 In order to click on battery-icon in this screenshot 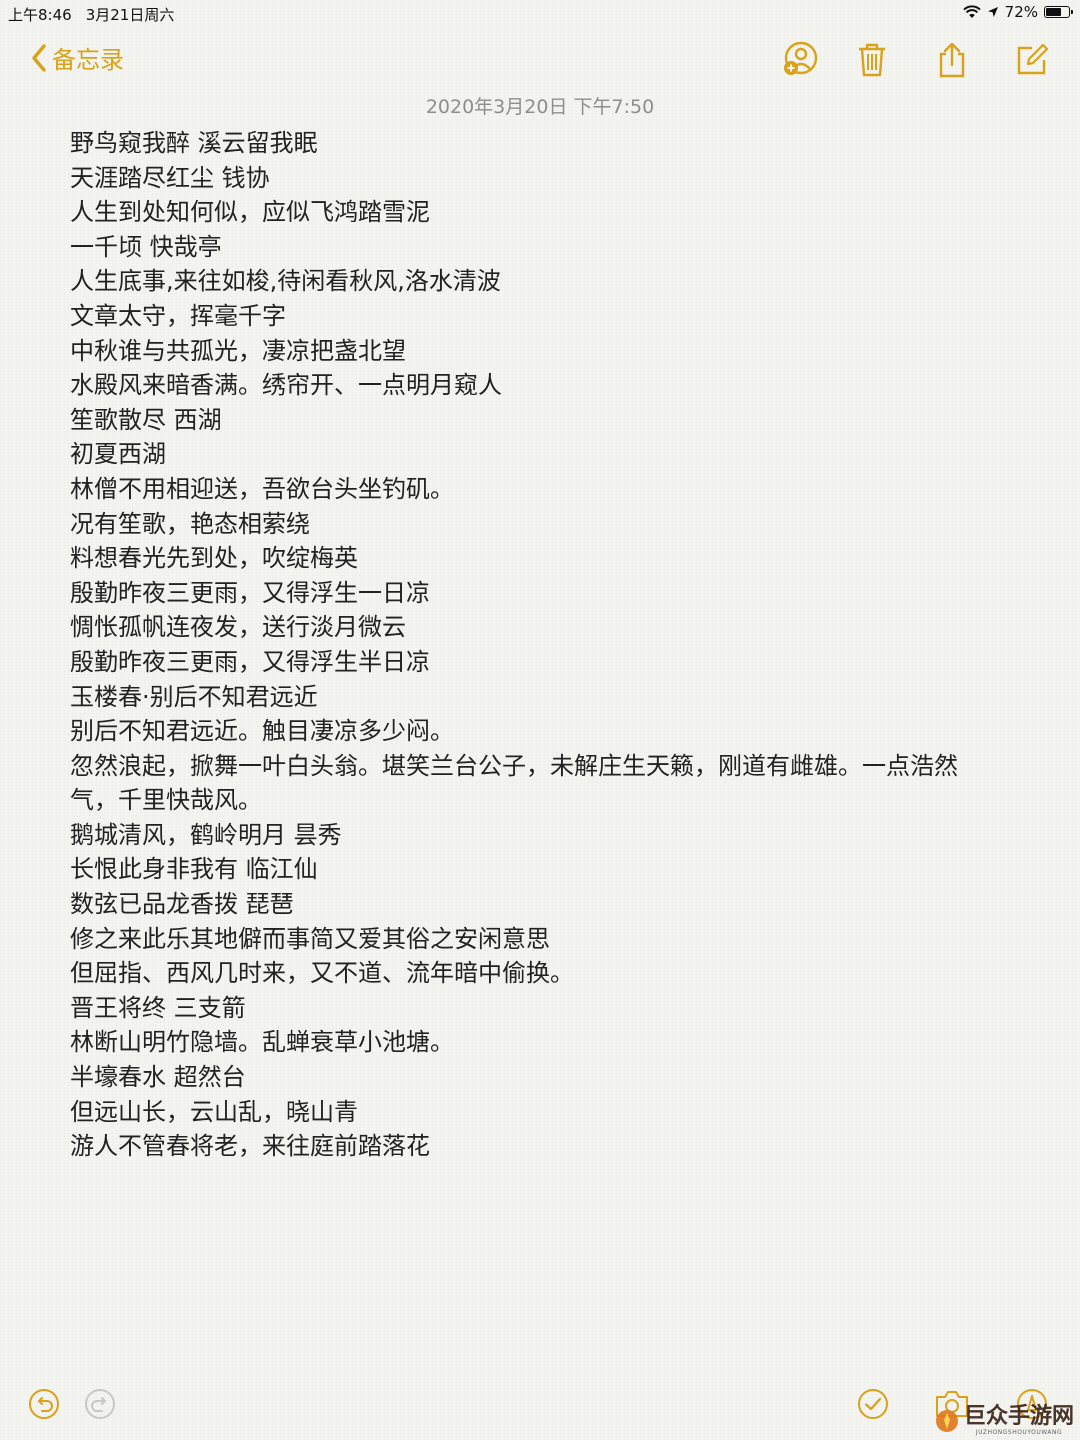, I will do `click(1058, 12)`.